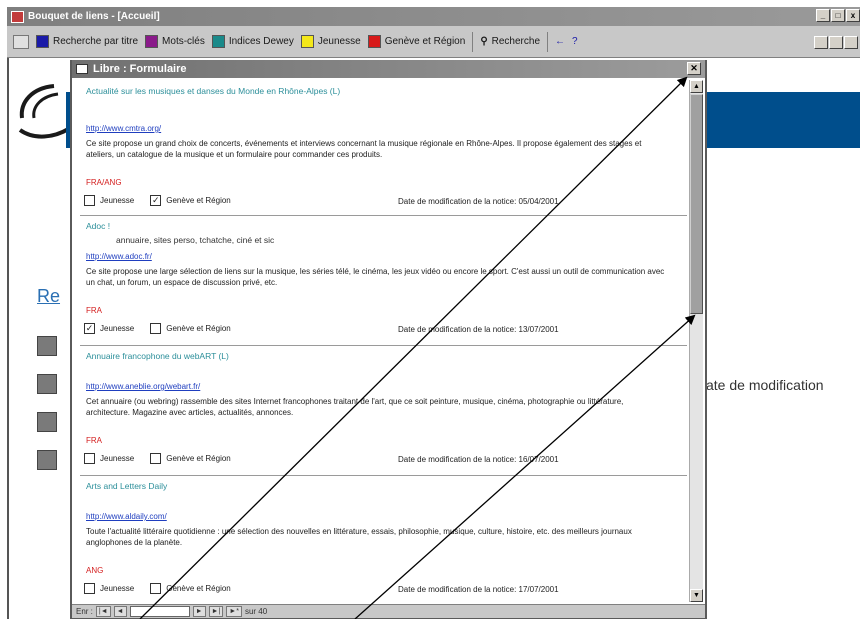  What do you see at coordinates (95, 570) in the screenshot?
I see `record-language: ANG` at bounding box center [95, 570].